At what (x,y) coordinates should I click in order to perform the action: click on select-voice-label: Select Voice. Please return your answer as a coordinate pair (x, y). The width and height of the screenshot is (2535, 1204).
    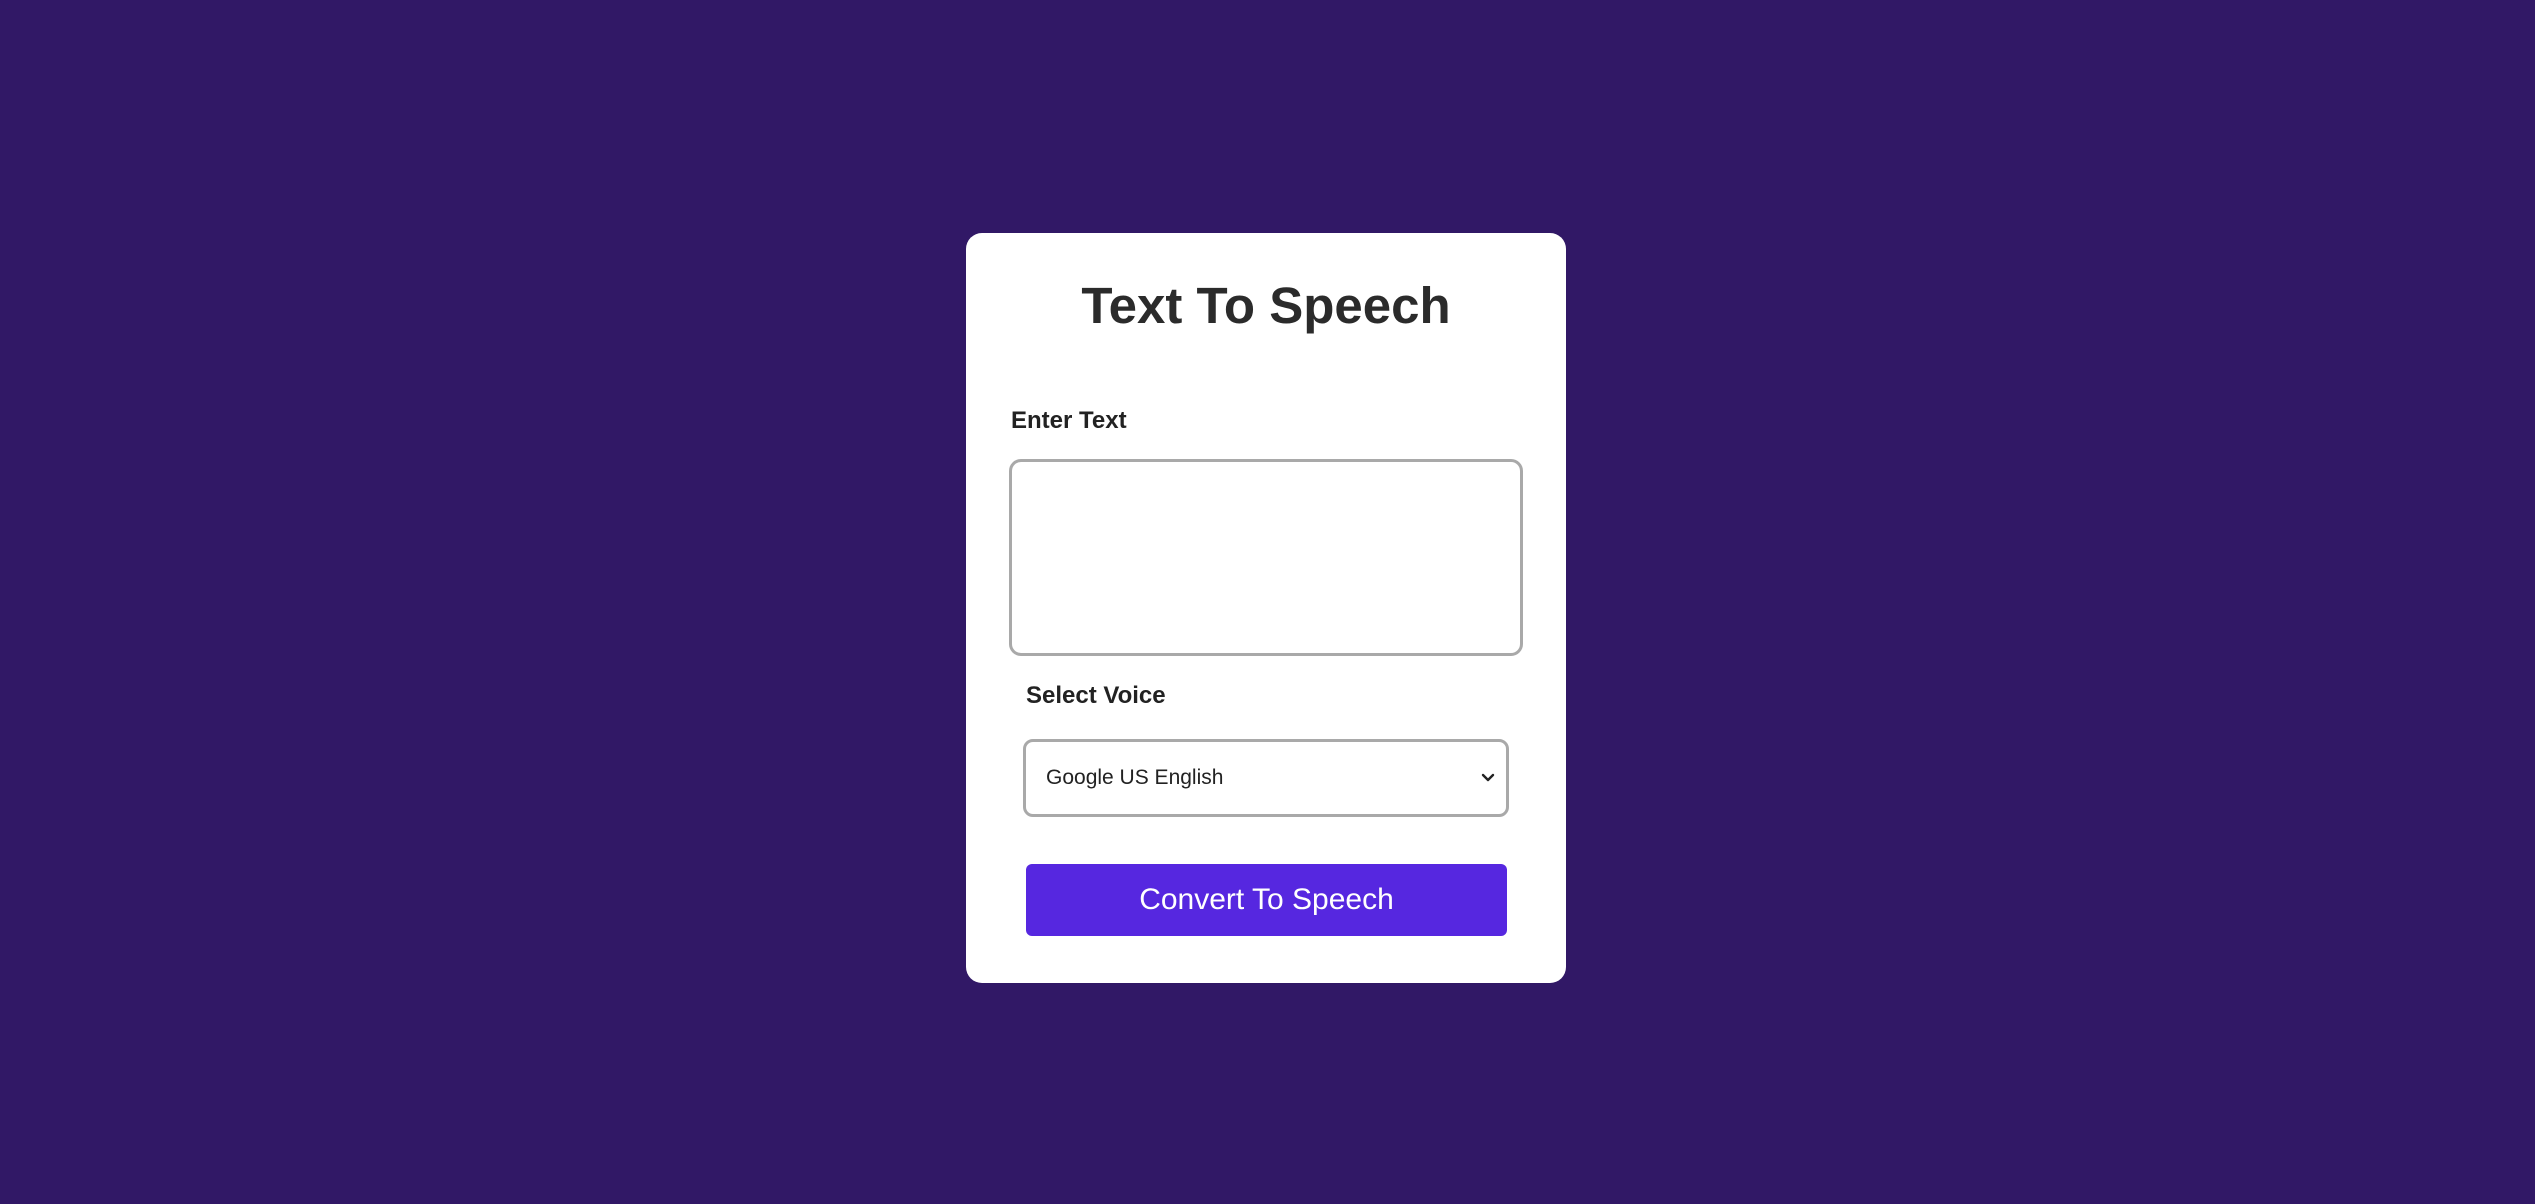
    Looking at the image, I should click on (1096, 695).